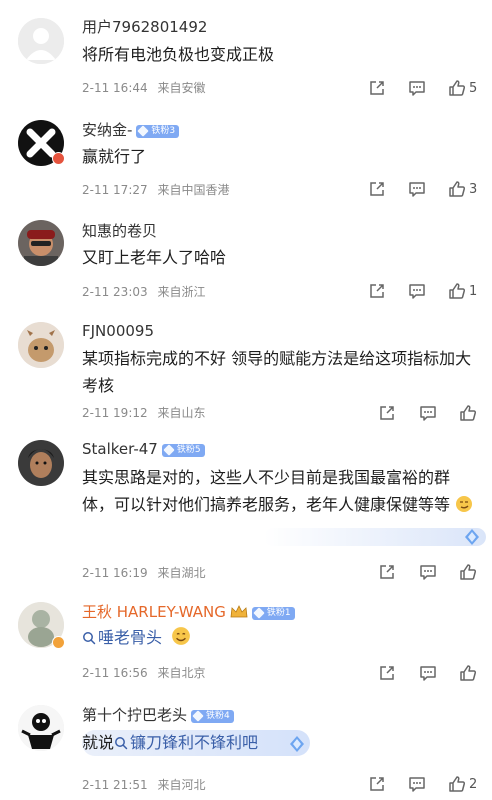  I want to click on like-button: 1, so click(462, 291).